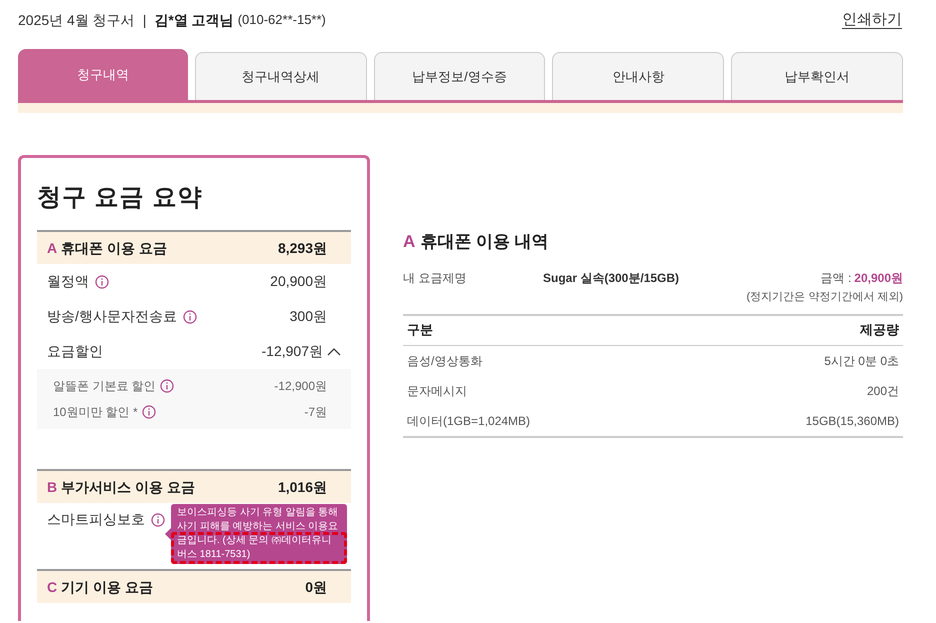 This screenshot has width=936, height=623. I want to click on section-title: 휴대폰 이용 내역, so click(484, 242).